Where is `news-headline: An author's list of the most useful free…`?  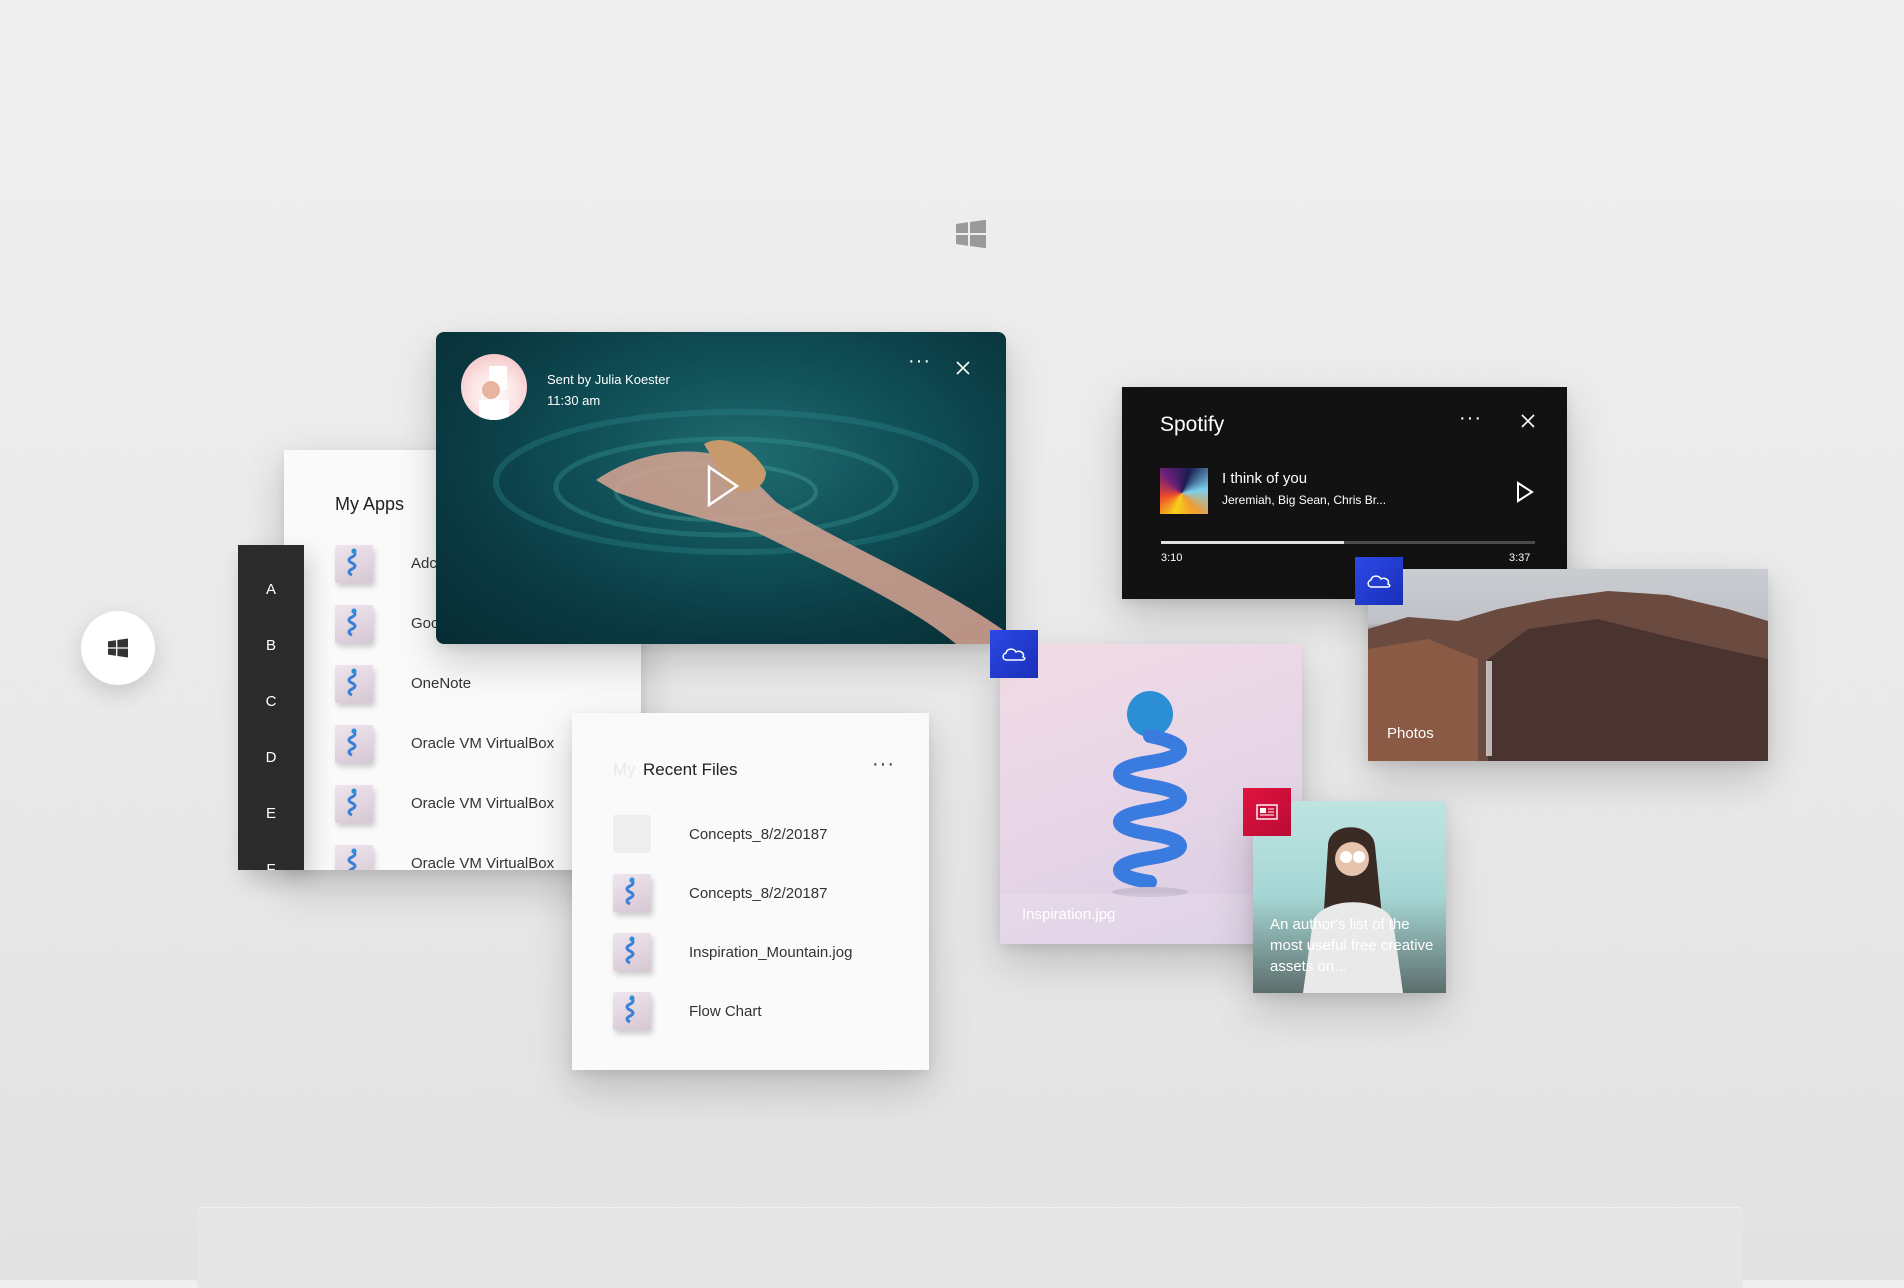 news-headline: An author's list of the most useful free… is located at coordinates (1352, 945).